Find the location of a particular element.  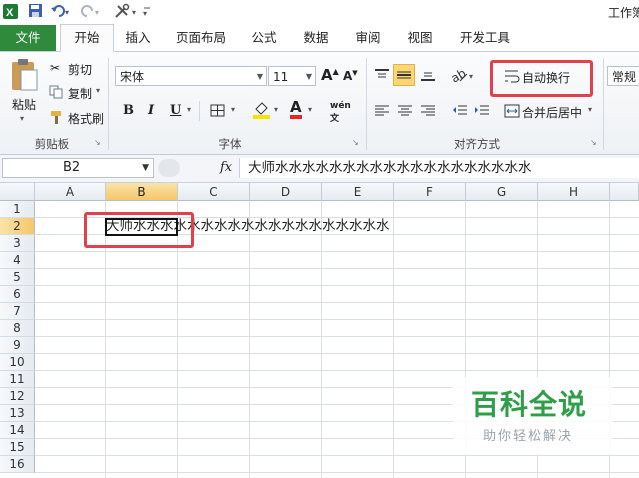

font-color-dropdown-icon: ▾ is located at coordinates (310, 109).